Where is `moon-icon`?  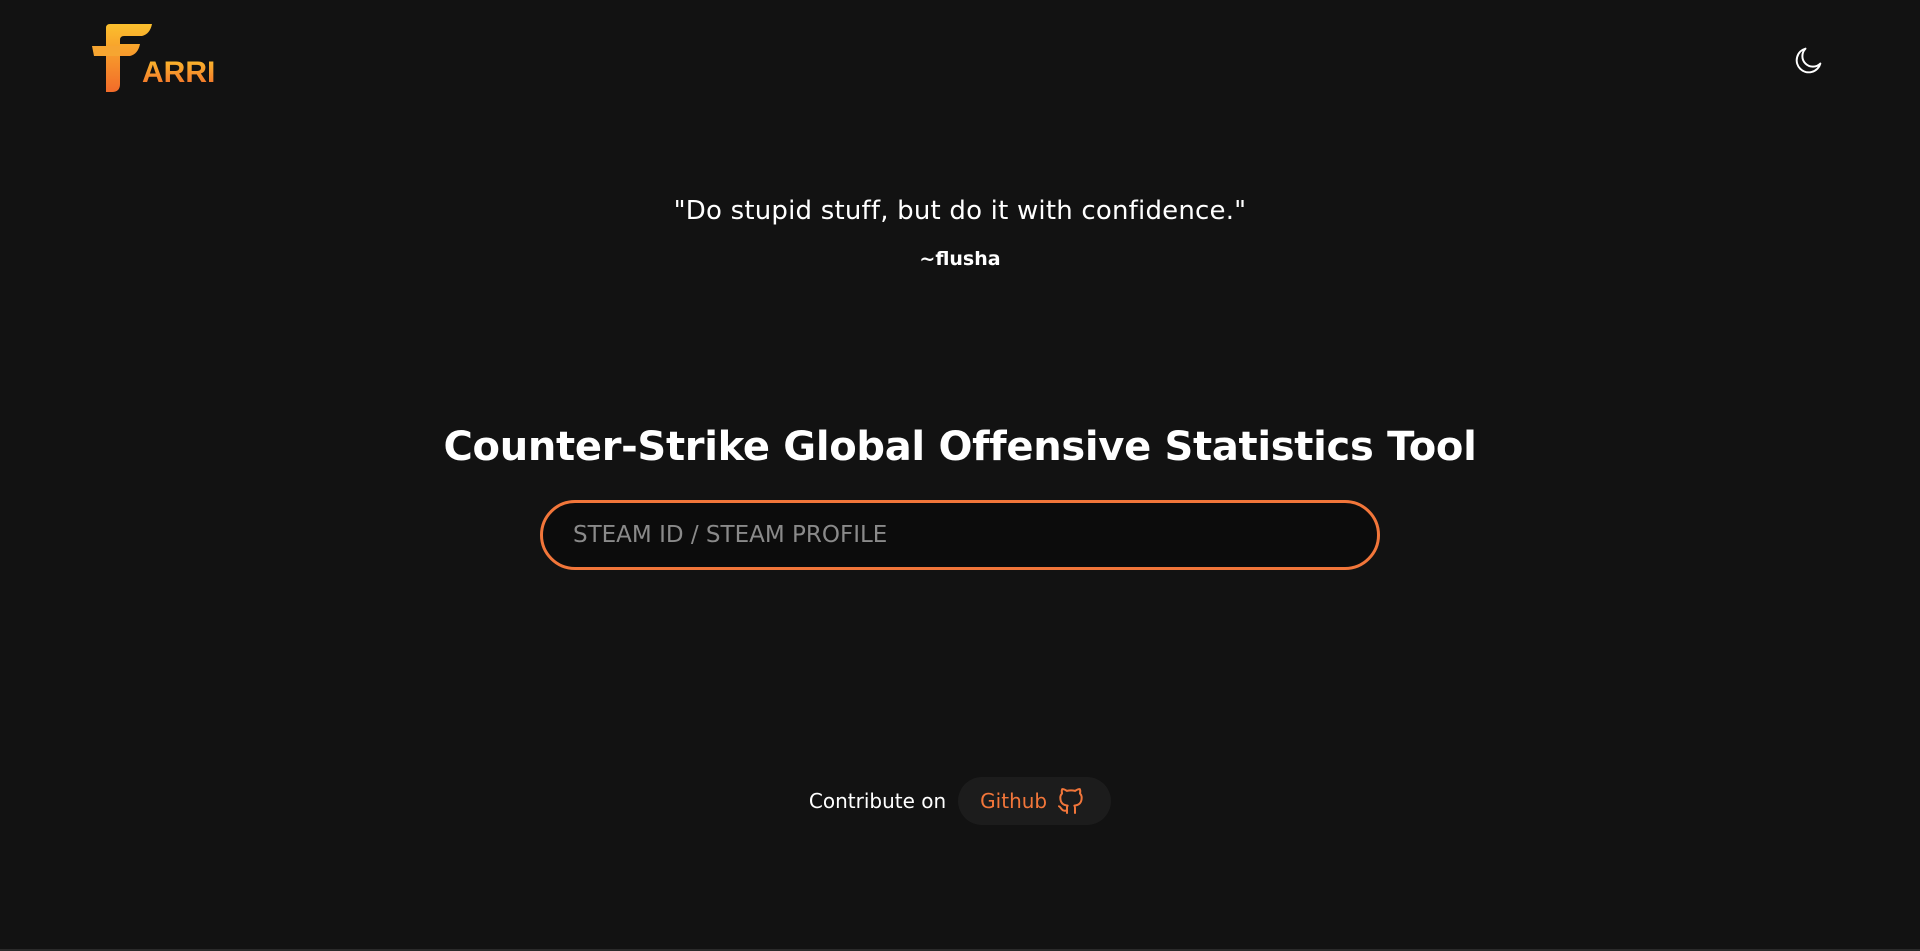
moon-icon is located at coordinates (1808, 60).